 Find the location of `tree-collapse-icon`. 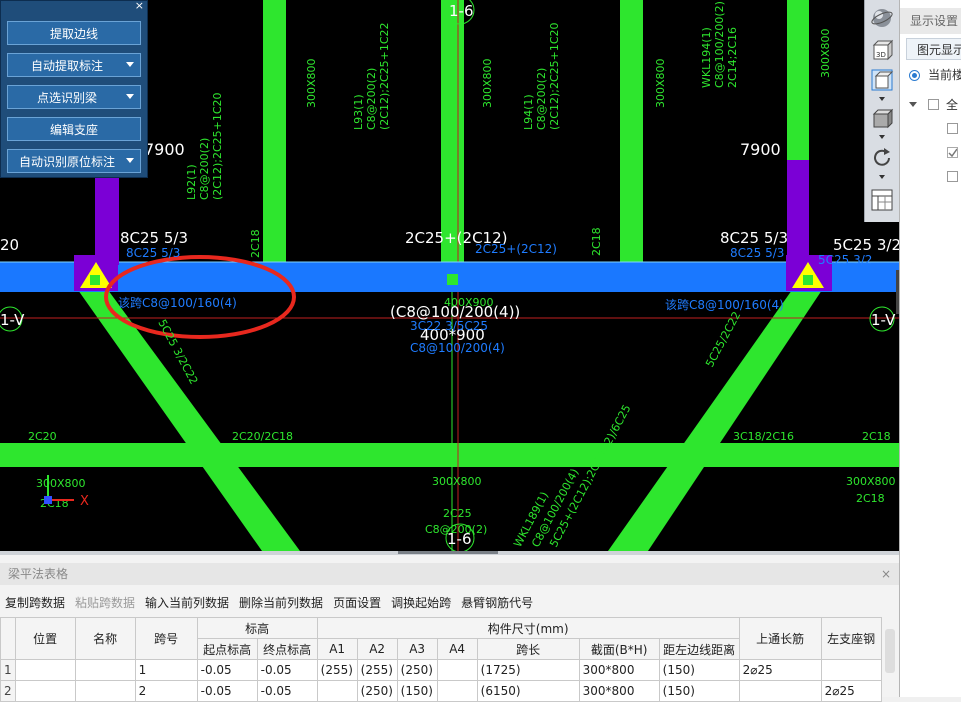

tree-collapse-icon is located at coordinates (913, 104).